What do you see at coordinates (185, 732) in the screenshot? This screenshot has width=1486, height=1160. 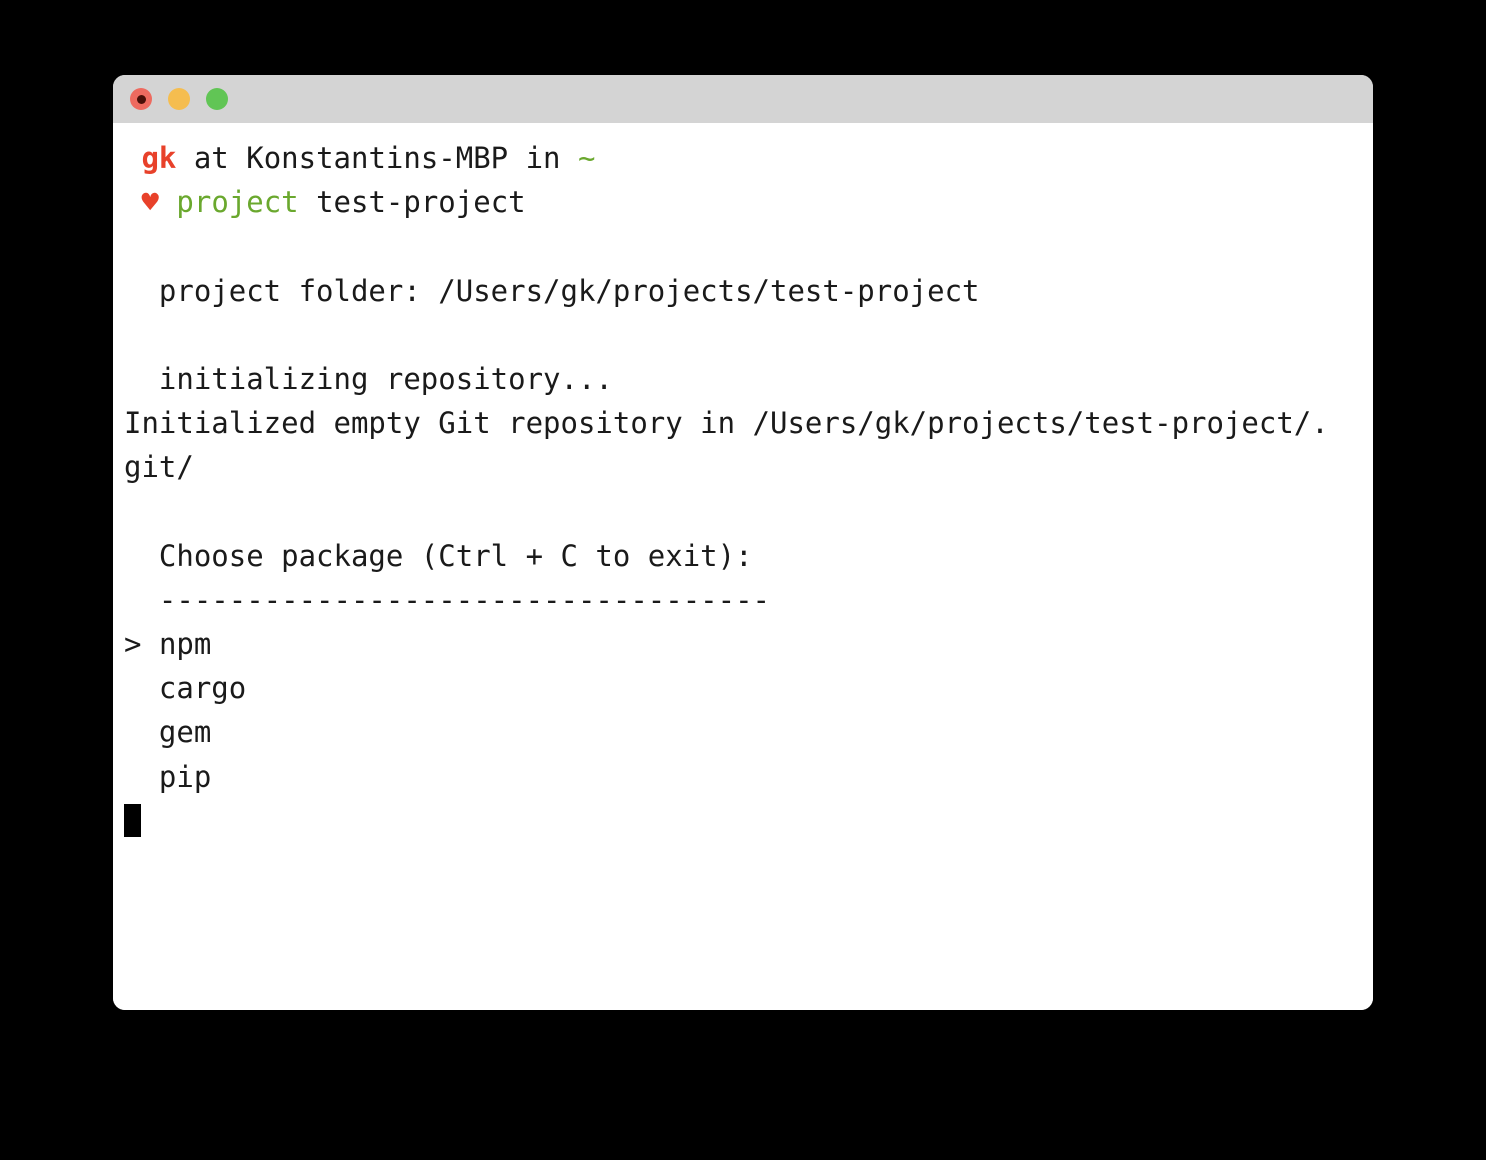 I see `menu-item-label: gem` at bounding box center [185, 732].